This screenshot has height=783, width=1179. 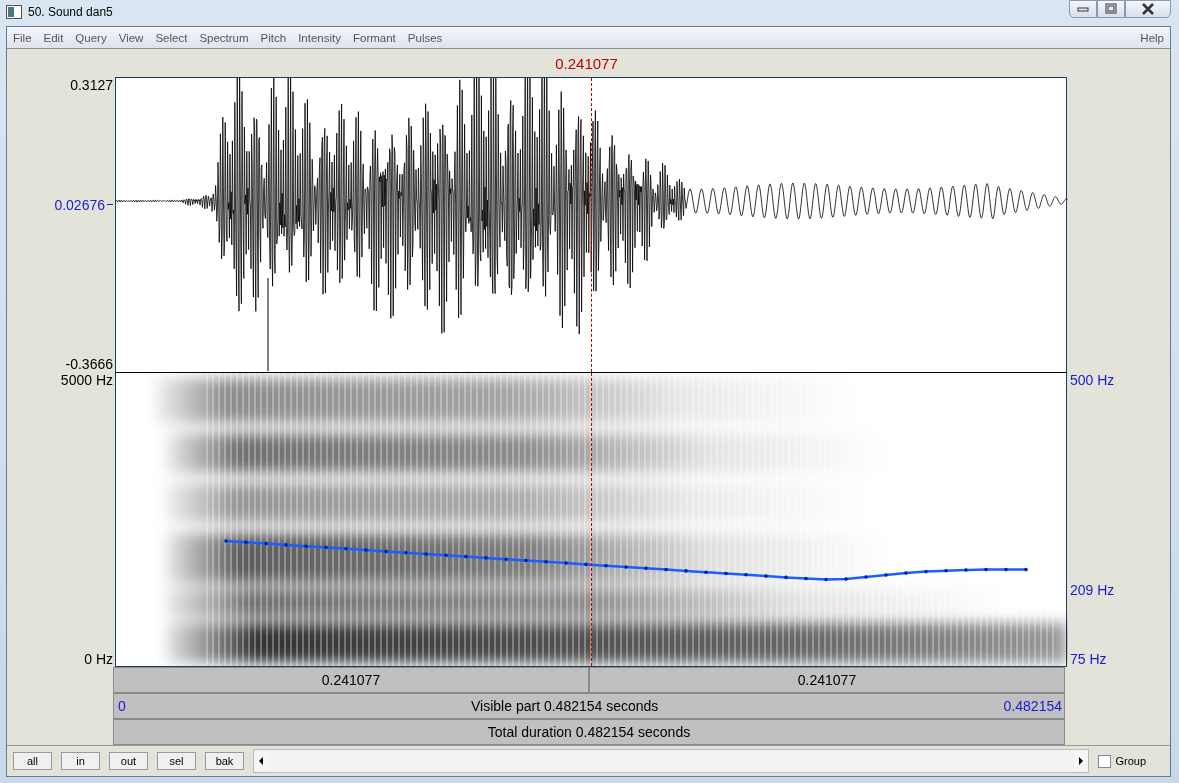 What do you see at coordinates (1093, 589) in the screenshot?
I see `pitch-value-label: 209 Hz` at bounding box center [1093, 589].